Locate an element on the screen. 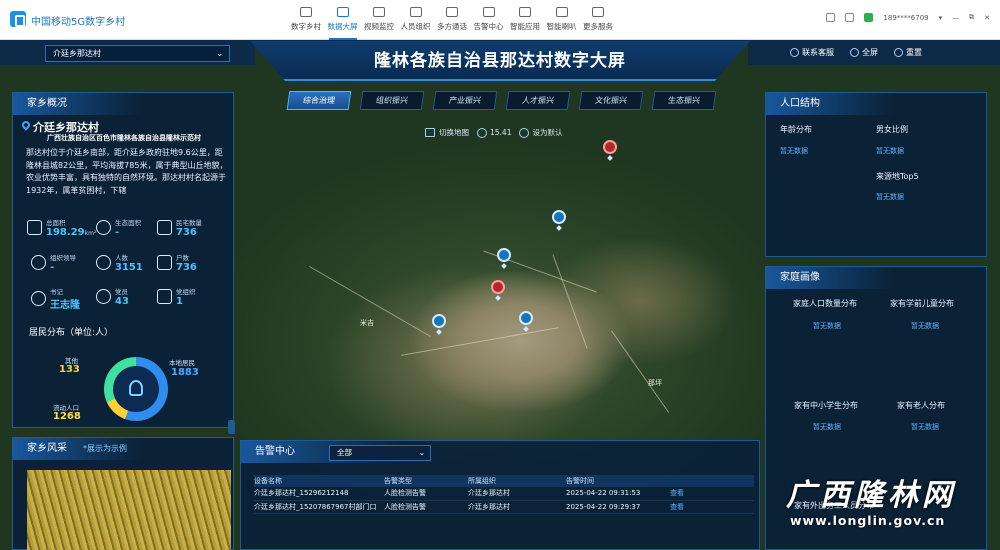 The image size is (1000, 550). population-structure-panel: 人口结构 年龄分布 暂无数据 男女比例 暂无数据 来源地Top5 暂无数据 is located at coordinates (876, 174).